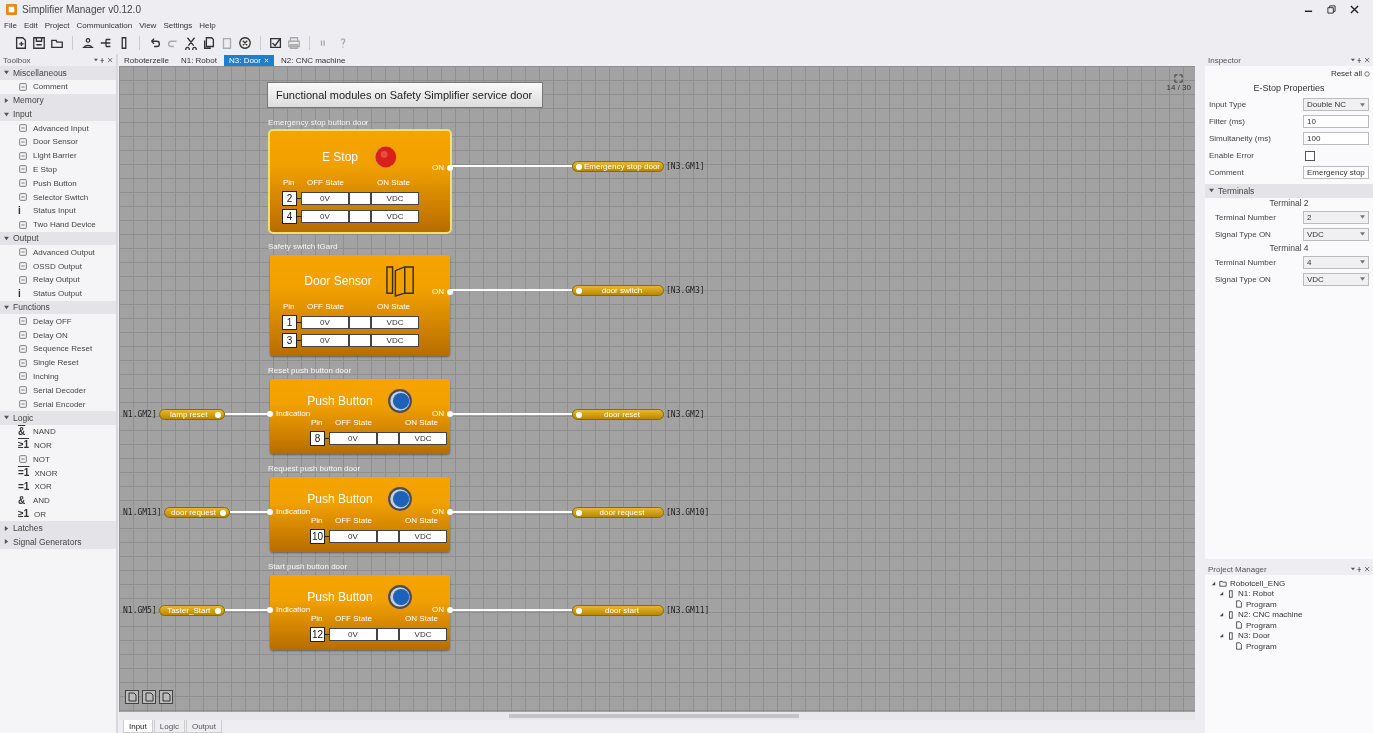 Image resolution: width=1373 pixels, height=733 pixels. I want to click on close-tab-icon, so click(266, 60).